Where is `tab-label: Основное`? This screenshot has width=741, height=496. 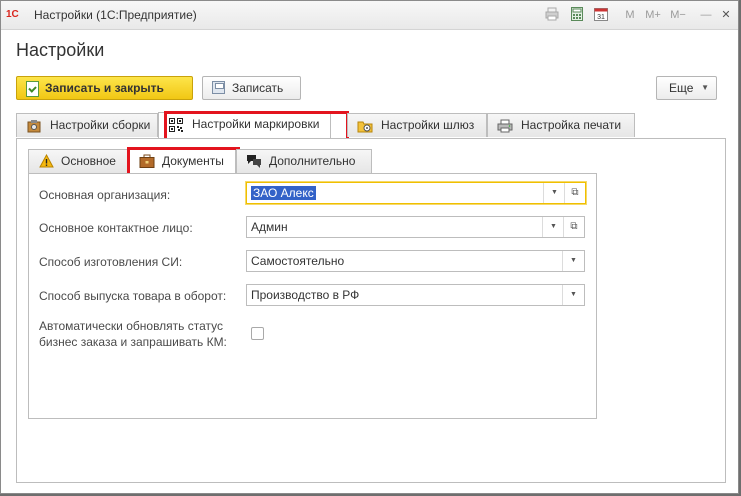 tab-label: Основное is located at coordinates (88, 161).